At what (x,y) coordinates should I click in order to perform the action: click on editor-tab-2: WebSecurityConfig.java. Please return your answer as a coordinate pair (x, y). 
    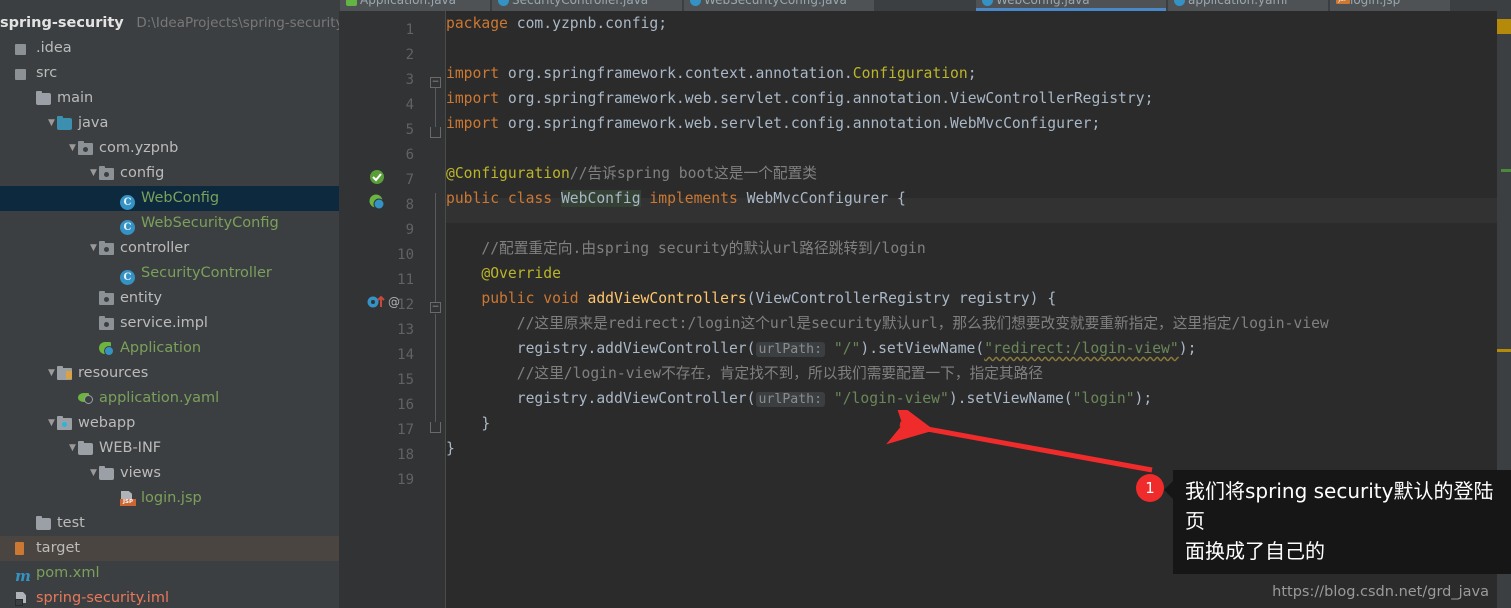
    Looking at the image, I should click on (779, 5).